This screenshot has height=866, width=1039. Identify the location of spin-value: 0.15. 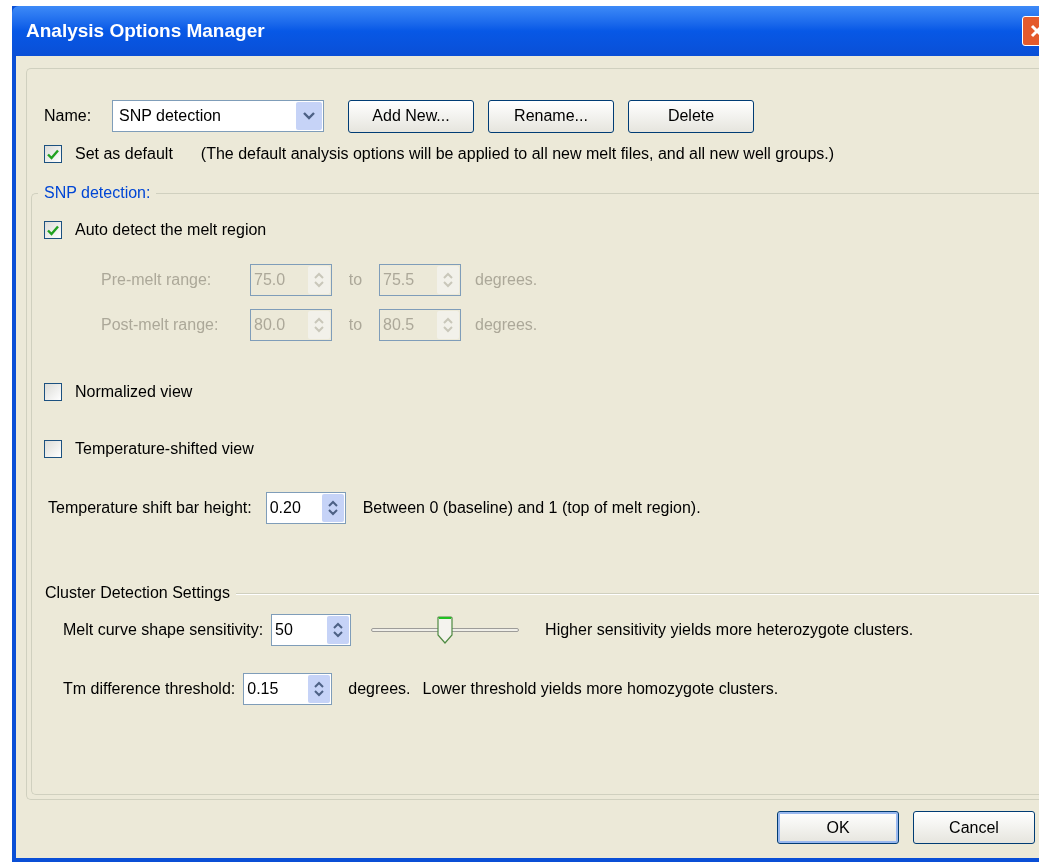
(263, 689).